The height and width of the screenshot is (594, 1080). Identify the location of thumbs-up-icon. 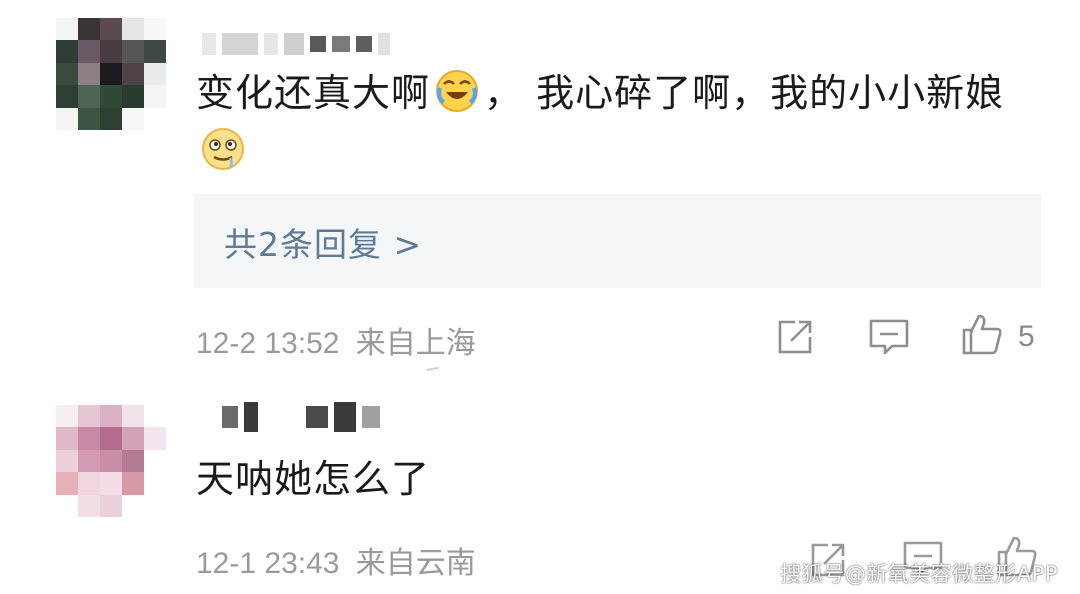
(982, 334).